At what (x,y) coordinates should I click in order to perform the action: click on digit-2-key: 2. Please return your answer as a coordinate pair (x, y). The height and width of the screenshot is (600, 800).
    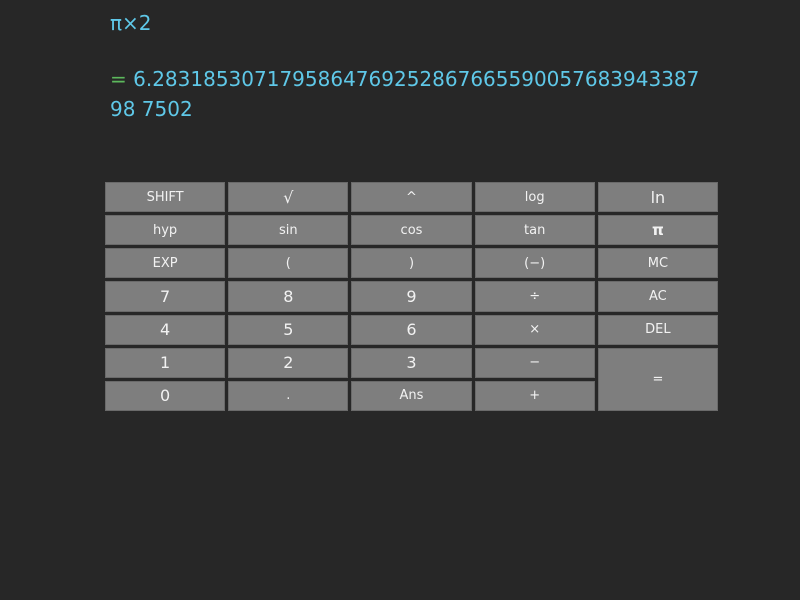
    Looking at the image, I should click on (288, 362).